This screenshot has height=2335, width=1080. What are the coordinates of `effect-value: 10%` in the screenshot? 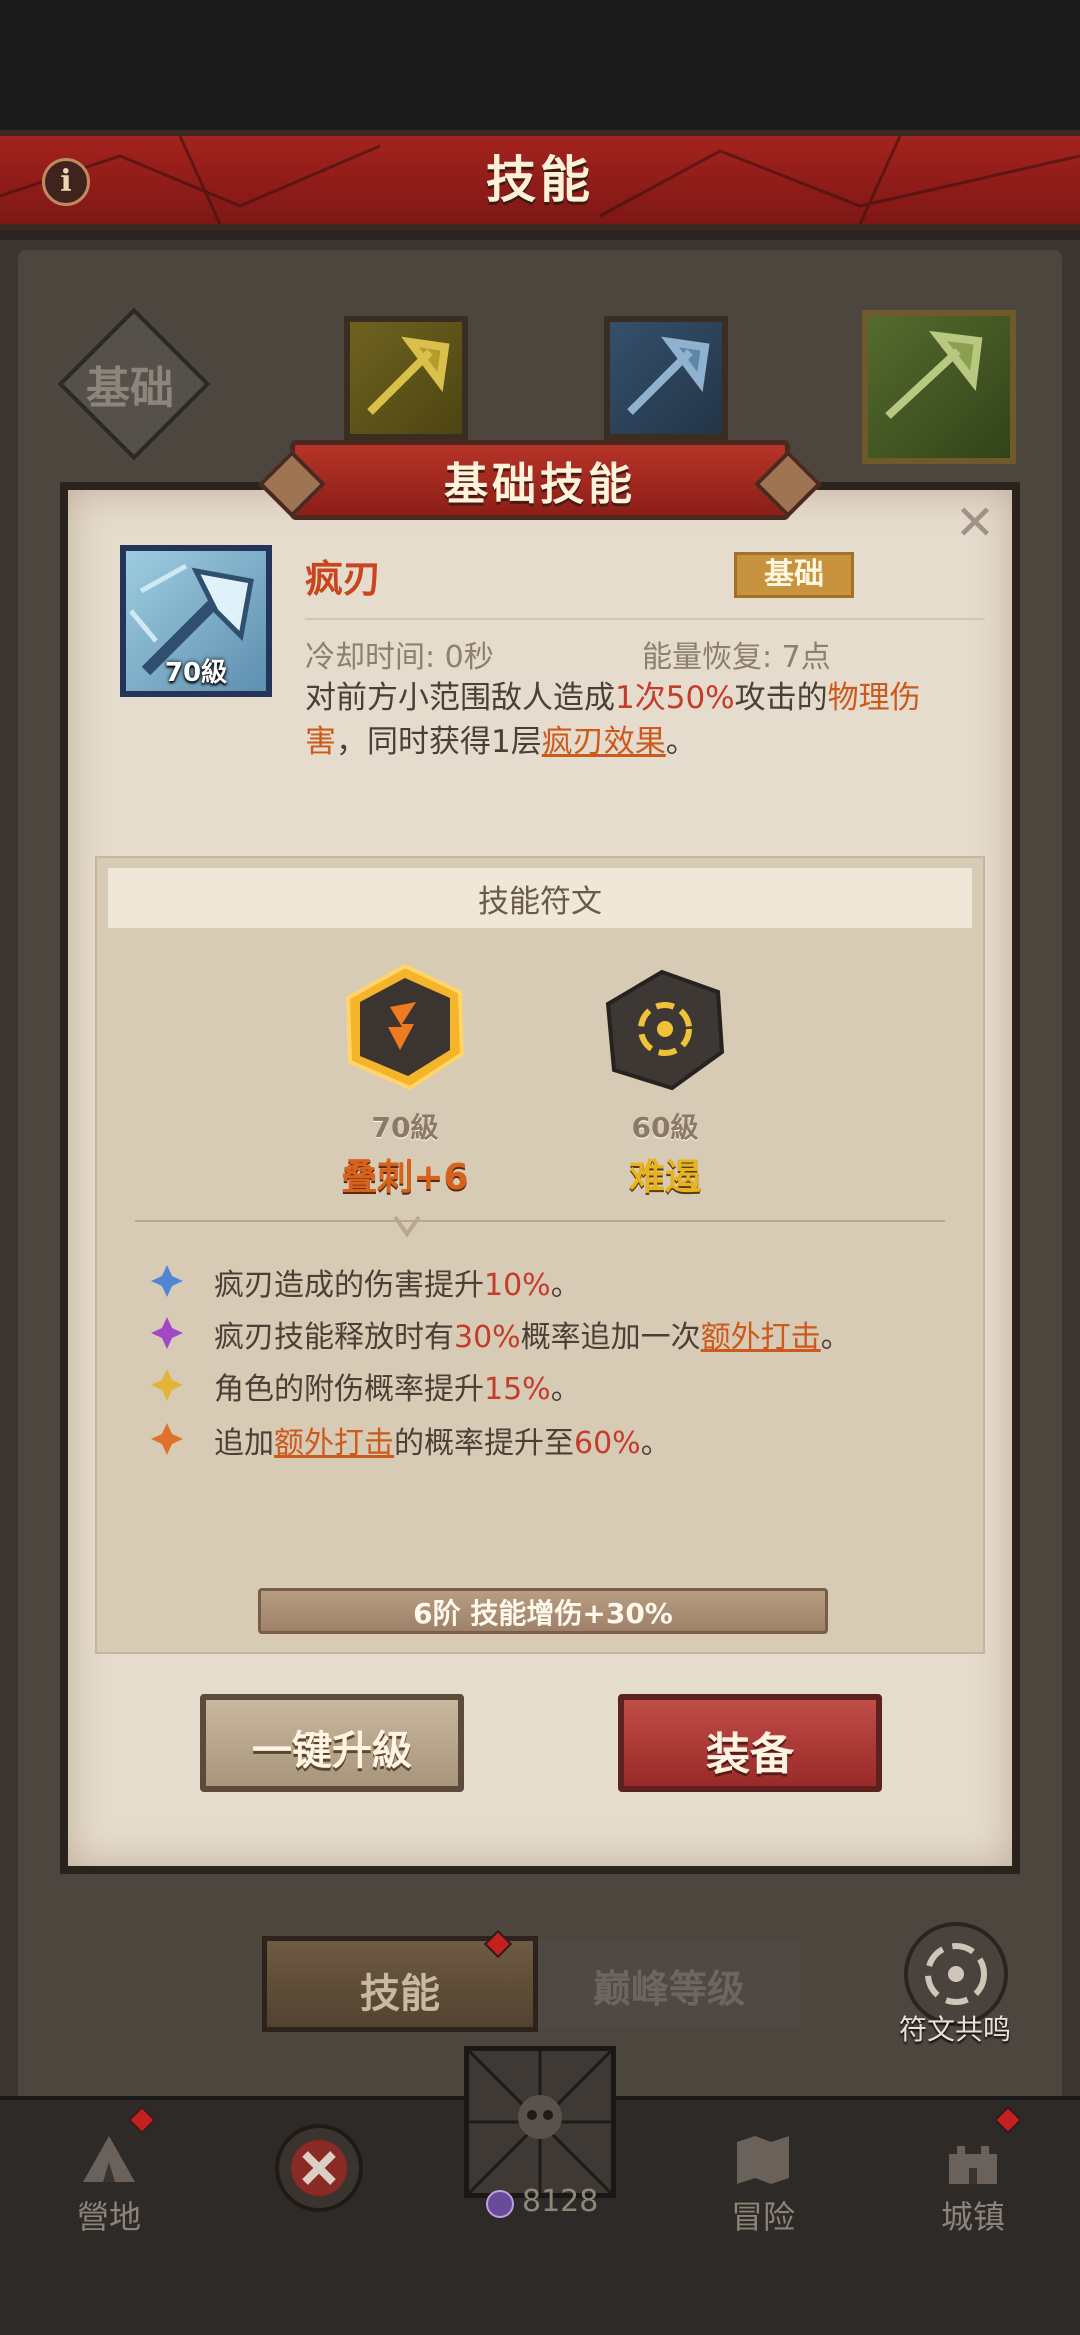 It's located at (517, 1285).